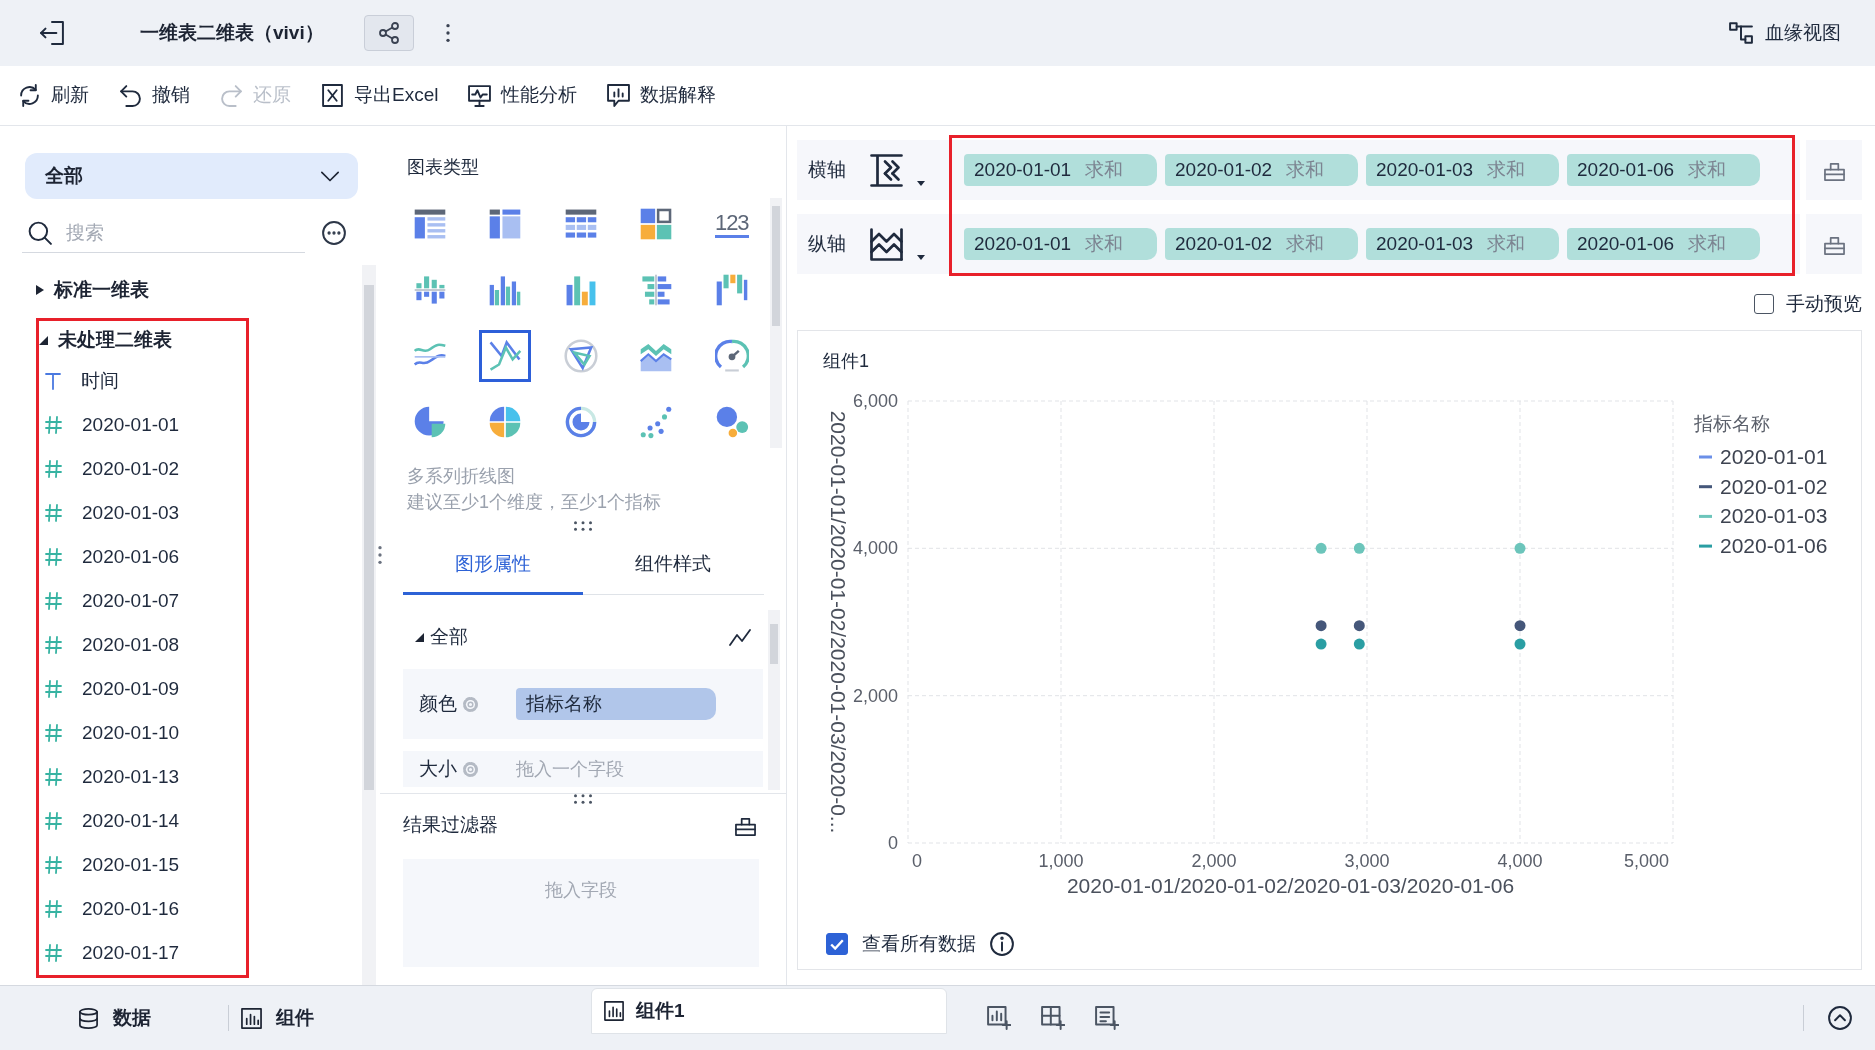 The height and width of the screenshot is (1050, 1875). What do you see at coordinates (142, 513) in the screenshot?
I see `field-item: 2020-01-03` at bounding box center [142, 513].